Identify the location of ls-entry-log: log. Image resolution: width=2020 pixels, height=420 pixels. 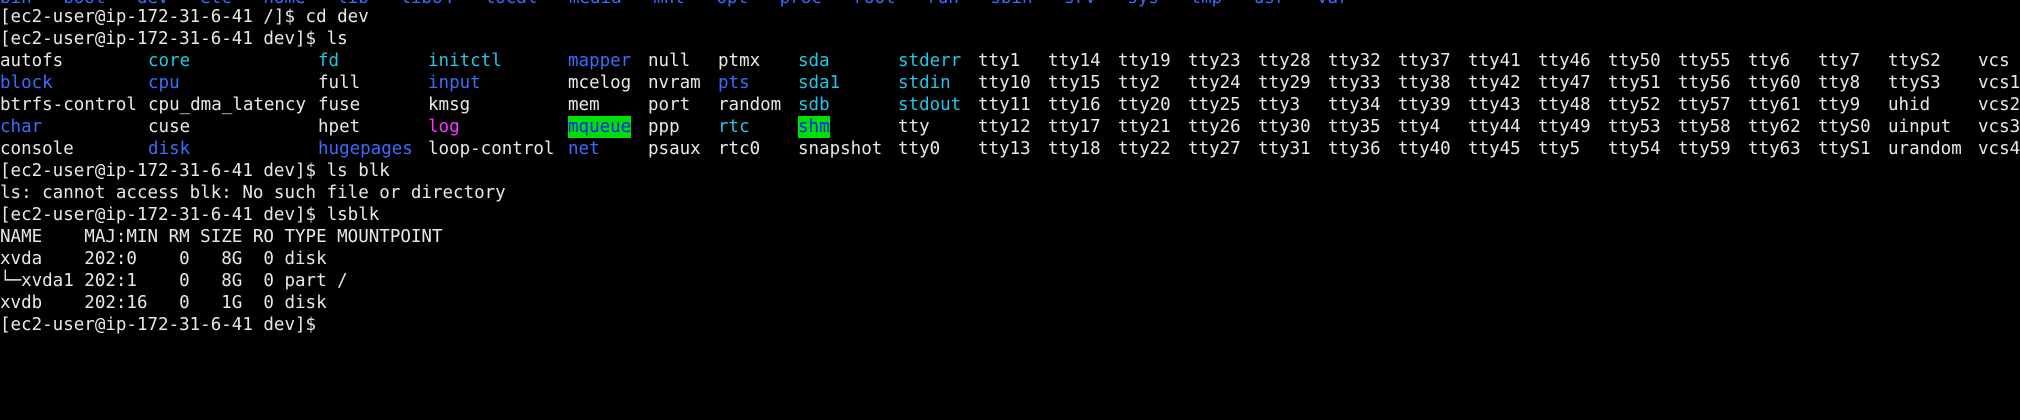
(444, 127).